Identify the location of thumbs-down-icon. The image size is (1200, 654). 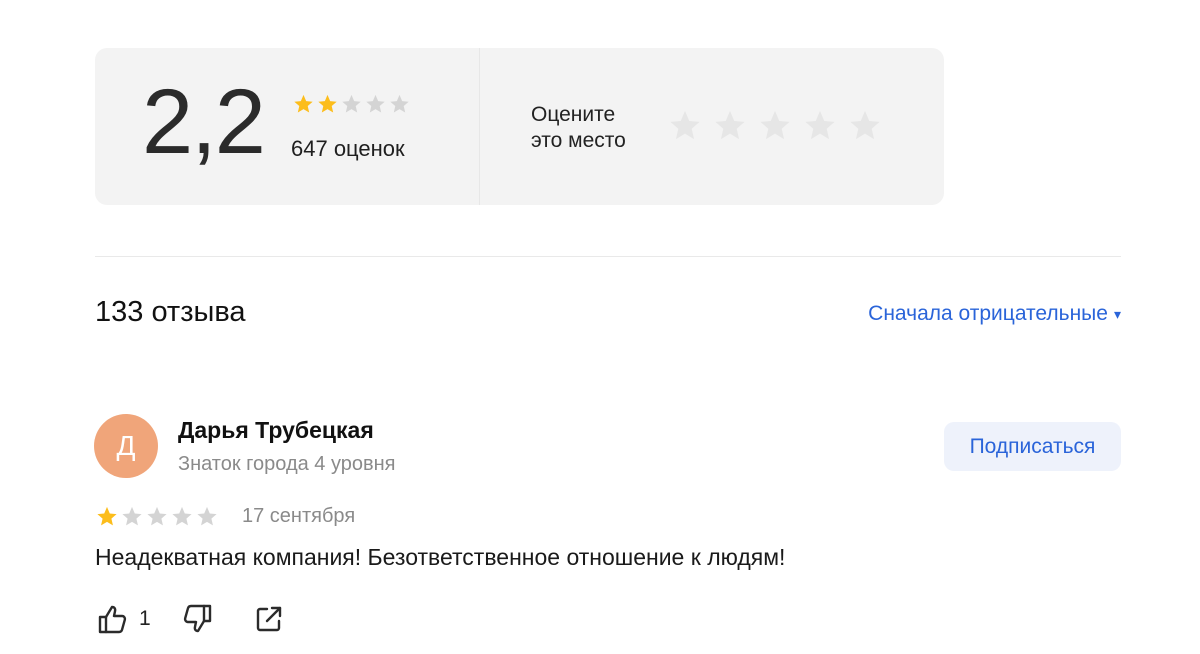
(197, 618).